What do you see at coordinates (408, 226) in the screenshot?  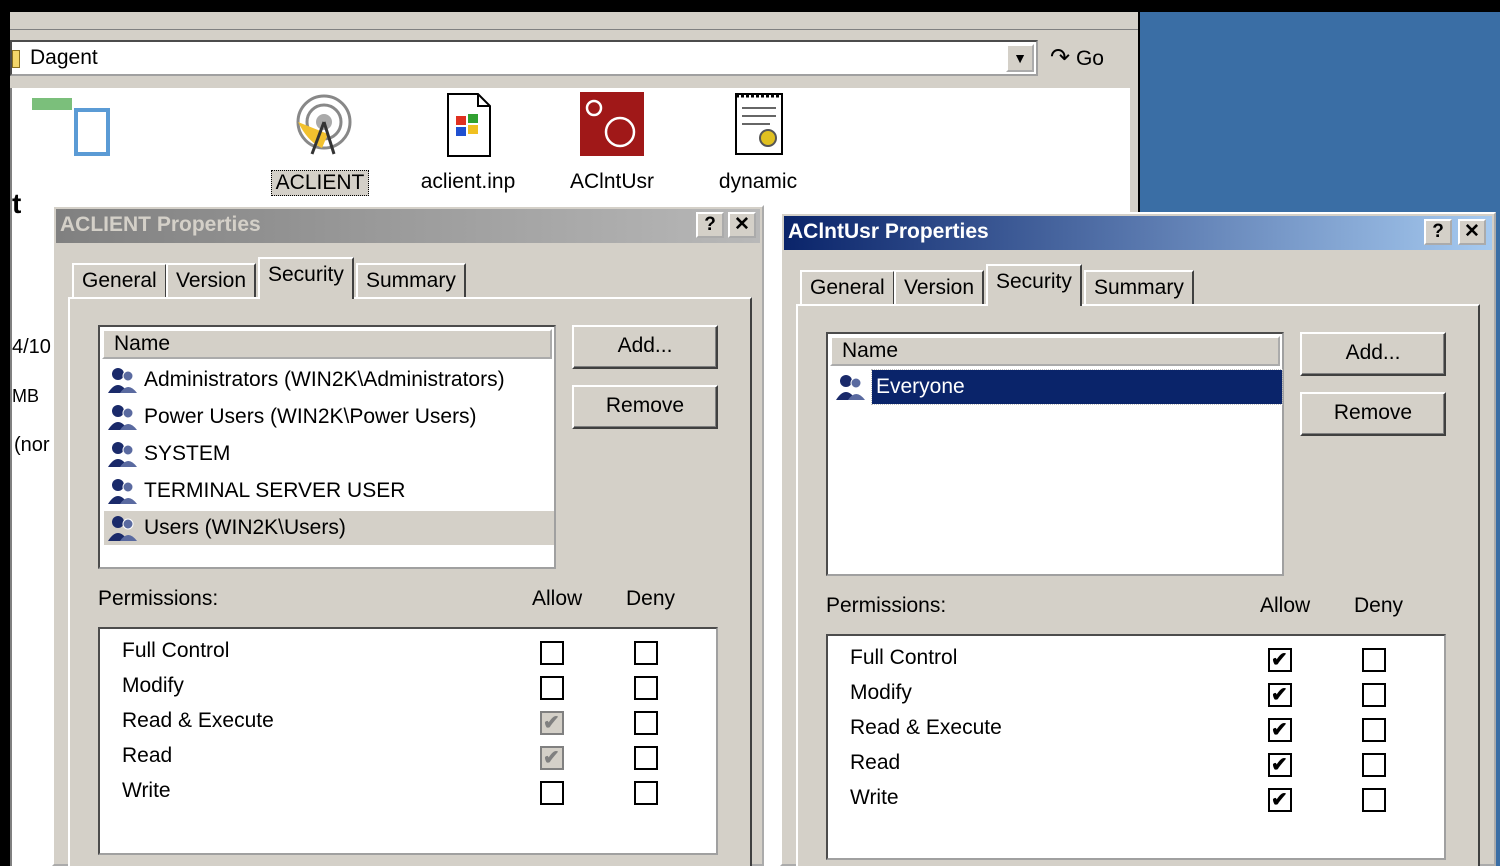 I see `dialog-titlebar: ACLIENT Properties ? ✕` at bounding box center [408, 226].